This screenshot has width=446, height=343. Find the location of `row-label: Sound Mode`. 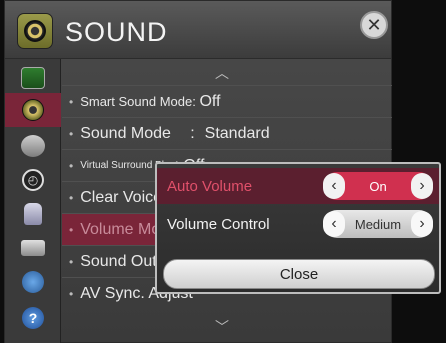

row-label: Sound Mode is located at coordinates (125, 133).